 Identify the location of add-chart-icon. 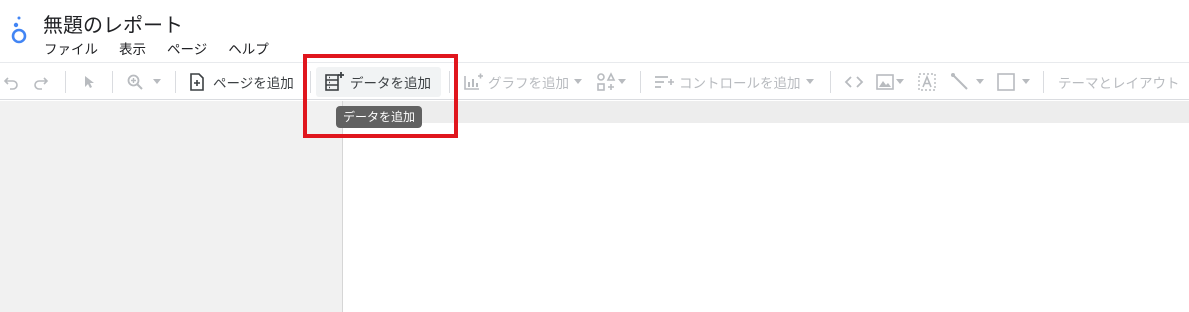
(473, 82).